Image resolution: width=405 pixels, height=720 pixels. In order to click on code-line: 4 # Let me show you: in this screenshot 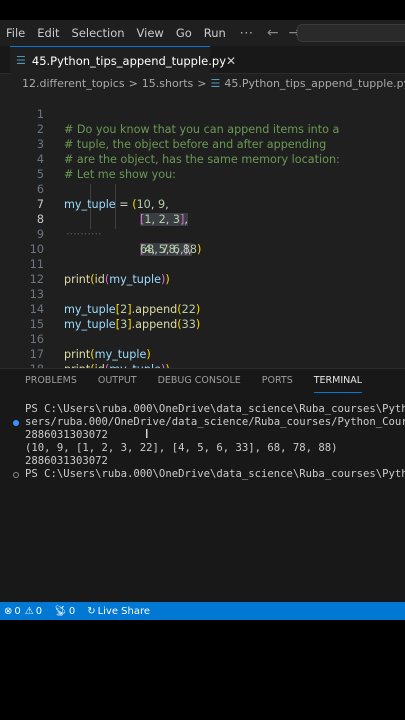, I will do `click(202, 159)`.